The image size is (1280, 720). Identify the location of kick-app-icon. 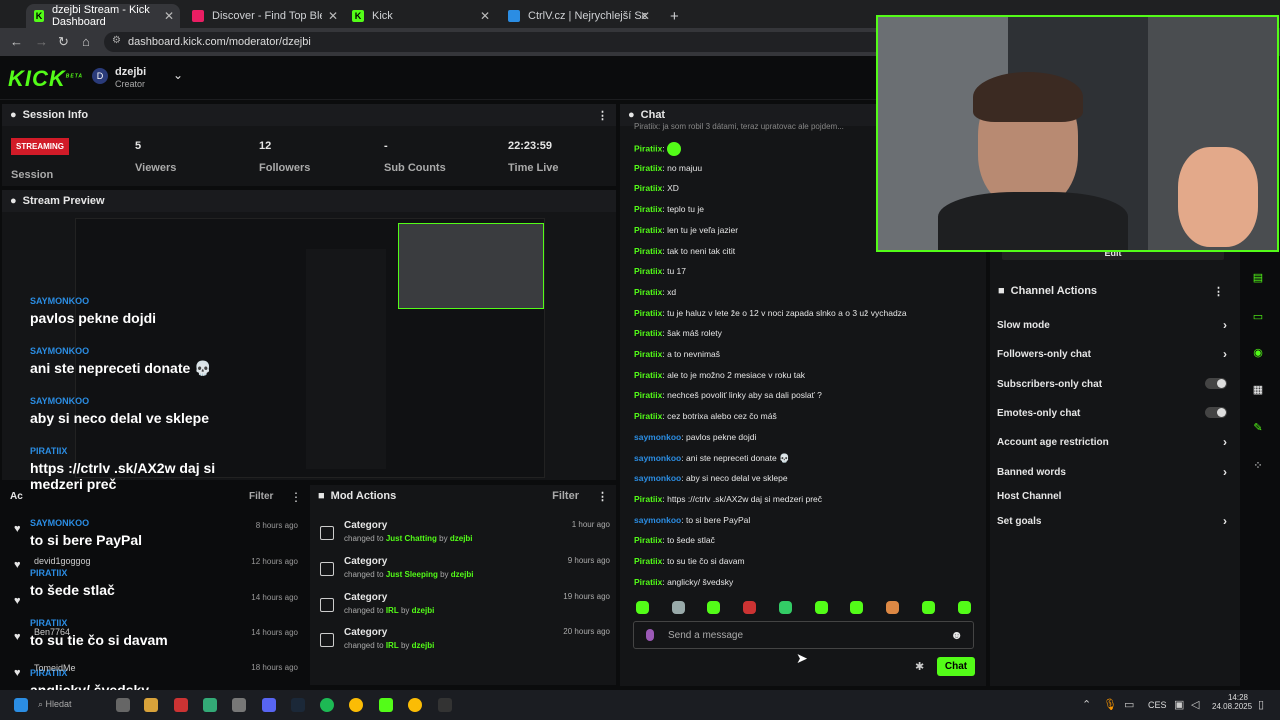
(386, 705).